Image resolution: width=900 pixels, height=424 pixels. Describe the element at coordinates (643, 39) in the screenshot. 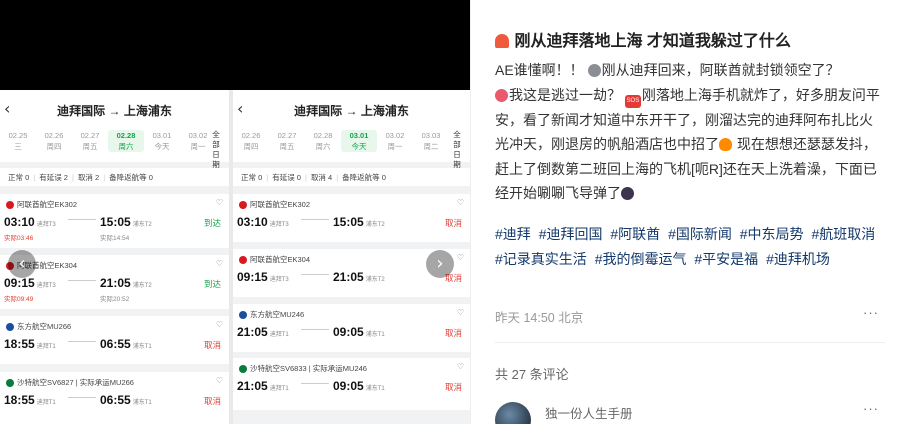

I see `post-title: 刚从迪拜落地上海 才知道我躲过了什么` at that location.